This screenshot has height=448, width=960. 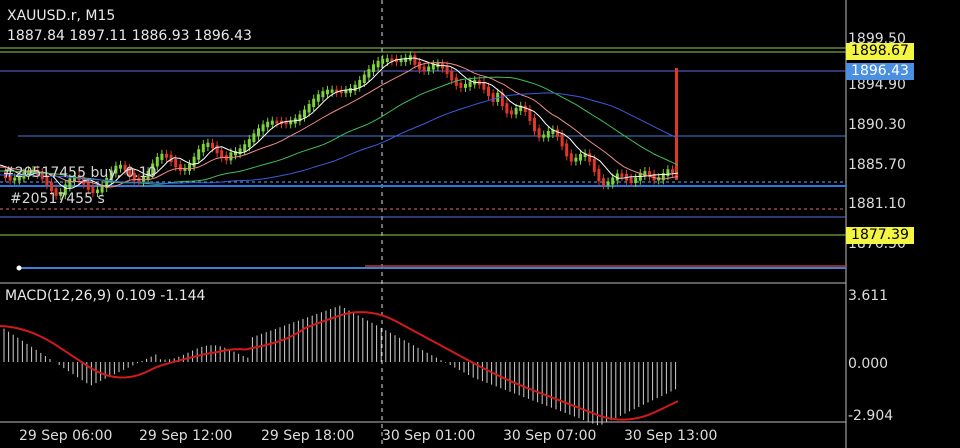 What do you see at coordinates (880, 235) in the screenshot?
I see `low-line-price-tag: 1877.39` at bounding box center [880, 235].